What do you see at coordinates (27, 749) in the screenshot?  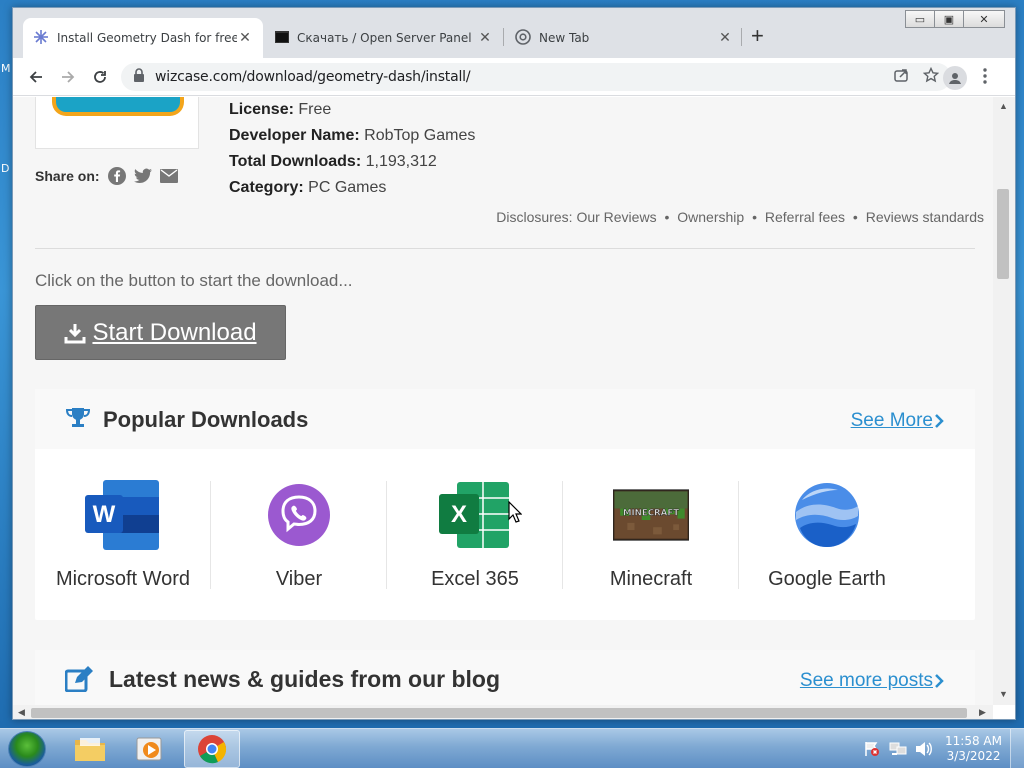 I see `start-button` at bounding box center [27, 749].